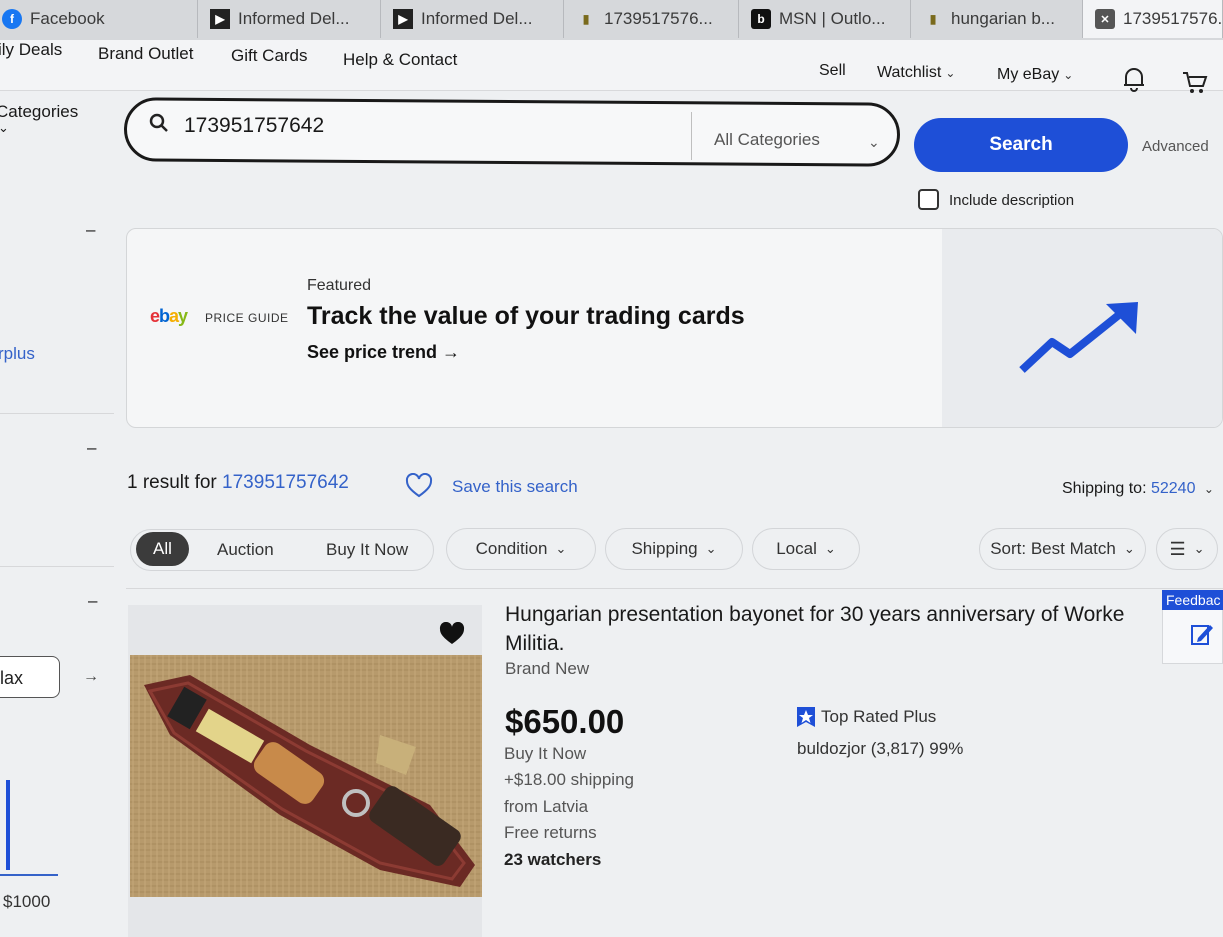 This screenshot has width=1223, height=937. What do you see at coordinates (91, 677) in the screenshot?
I see `price-submit-arrow-icon: →` at bounding box center [91, 677].